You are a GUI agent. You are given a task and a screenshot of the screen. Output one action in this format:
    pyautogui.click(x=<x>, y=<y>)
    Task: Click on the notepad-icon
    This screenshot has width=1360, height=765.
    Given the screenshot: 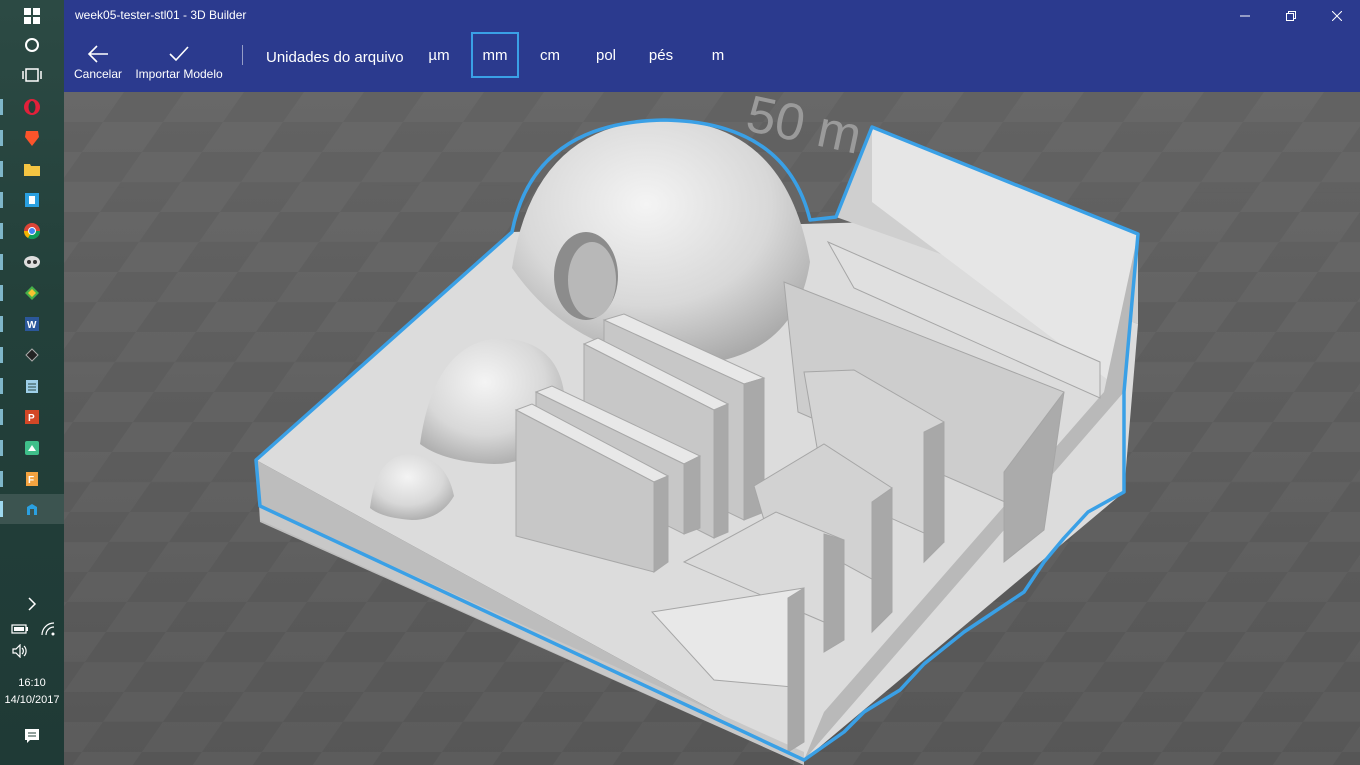 What is the action you would take?
    pyautogui.click(x=32, y=386)
    